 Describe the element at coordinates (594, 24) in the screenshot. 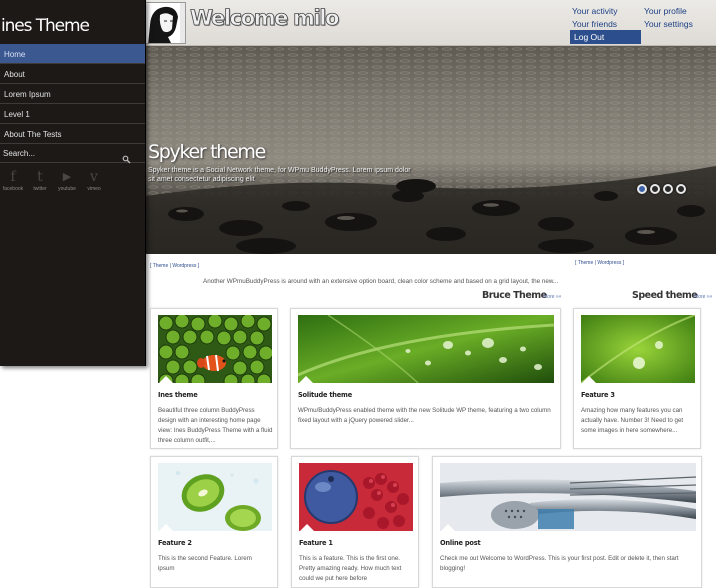

I see `your-friends-link: Your friends` at that location.